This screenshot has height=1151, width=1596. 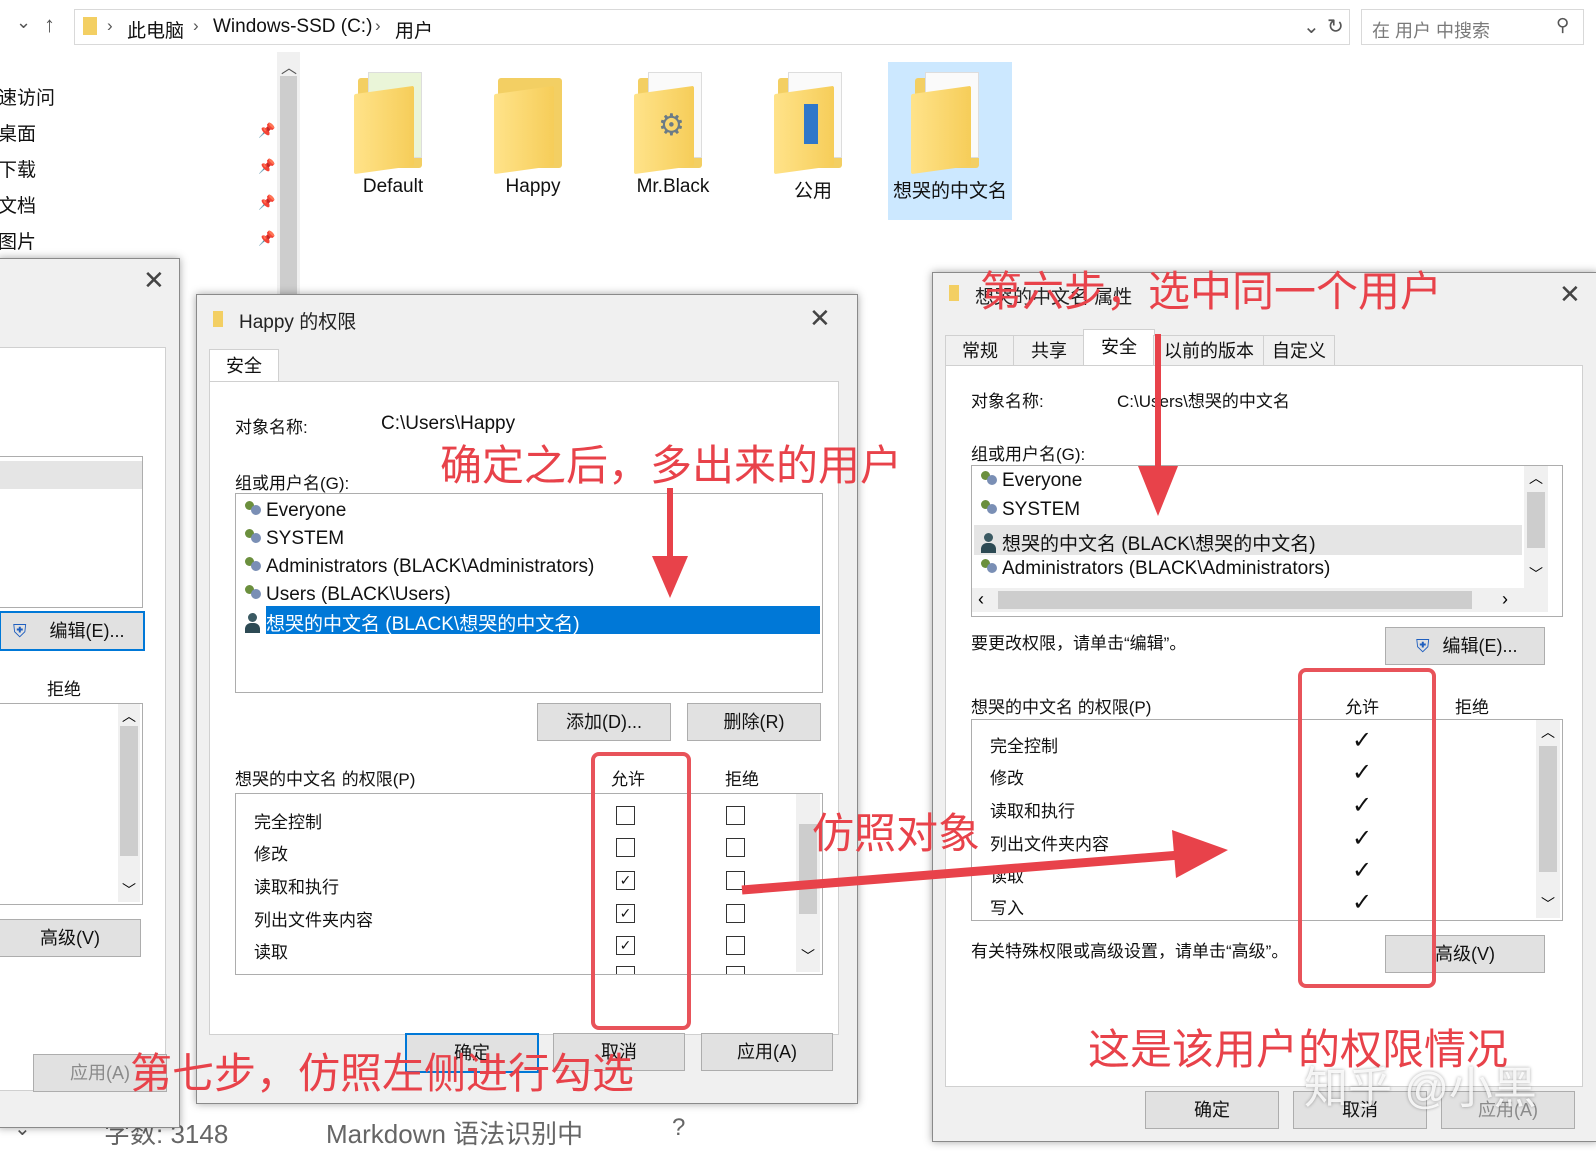 What do you see at coordinates (1212, 1110) in the screenshot?
I see `ok-button: 确定` at bounding box center [1212, 1110].